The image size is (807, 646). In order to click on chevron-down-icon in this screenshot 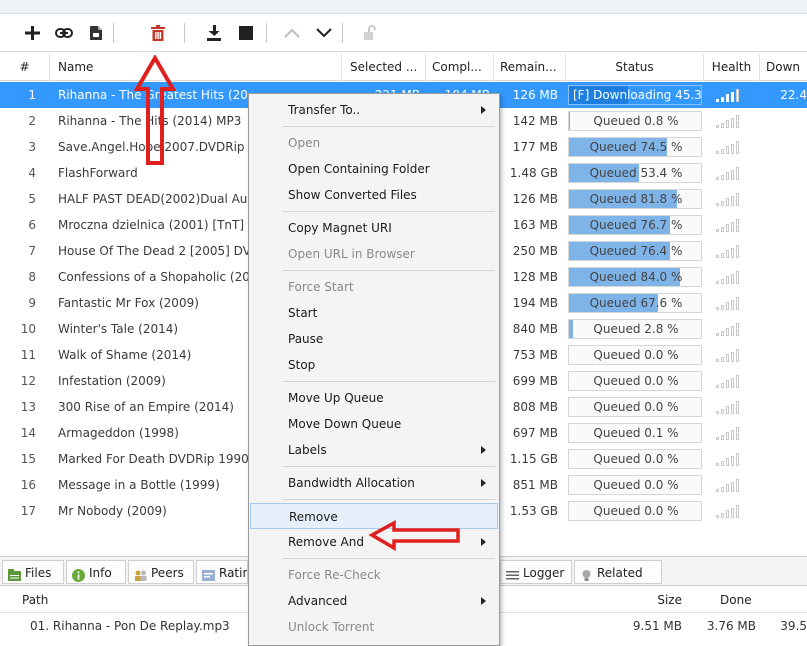, I will do `click(324, 33)`.